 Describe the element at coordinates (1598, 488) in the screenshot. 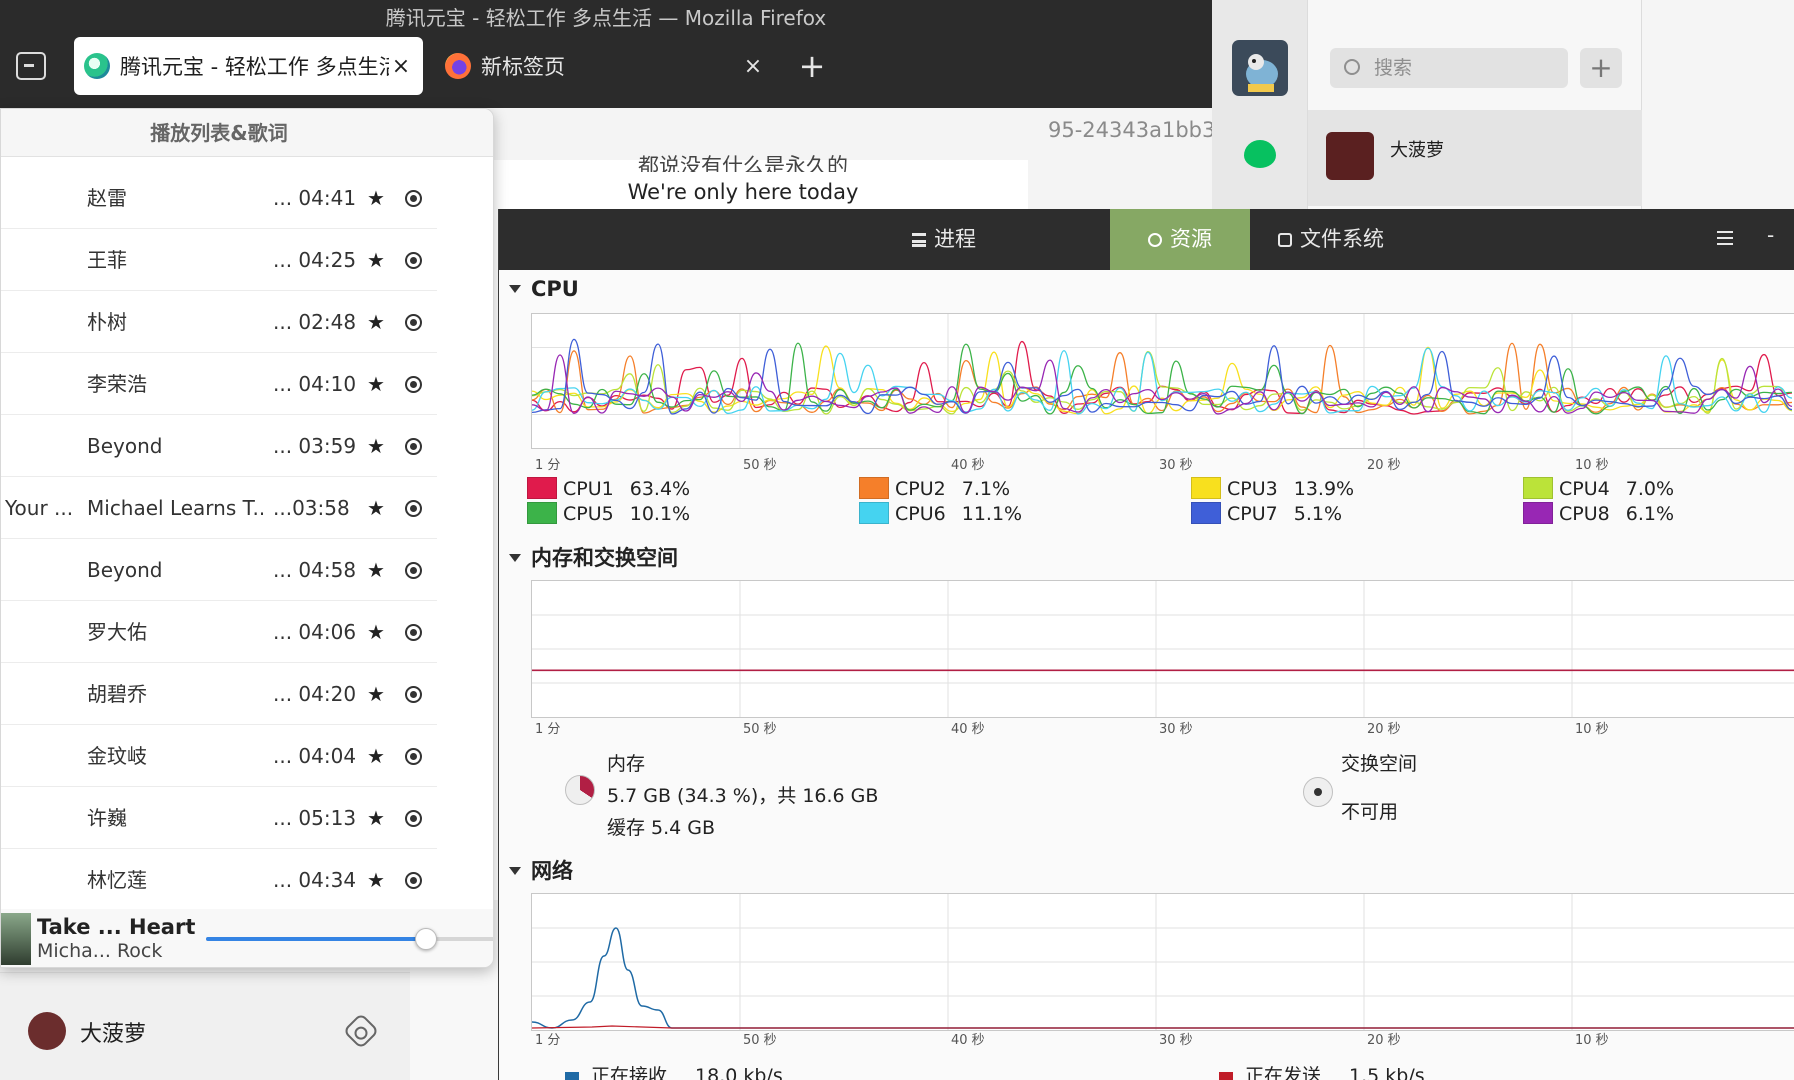

I see `cpu-legend-item: CPU4 7.0%` at that location.